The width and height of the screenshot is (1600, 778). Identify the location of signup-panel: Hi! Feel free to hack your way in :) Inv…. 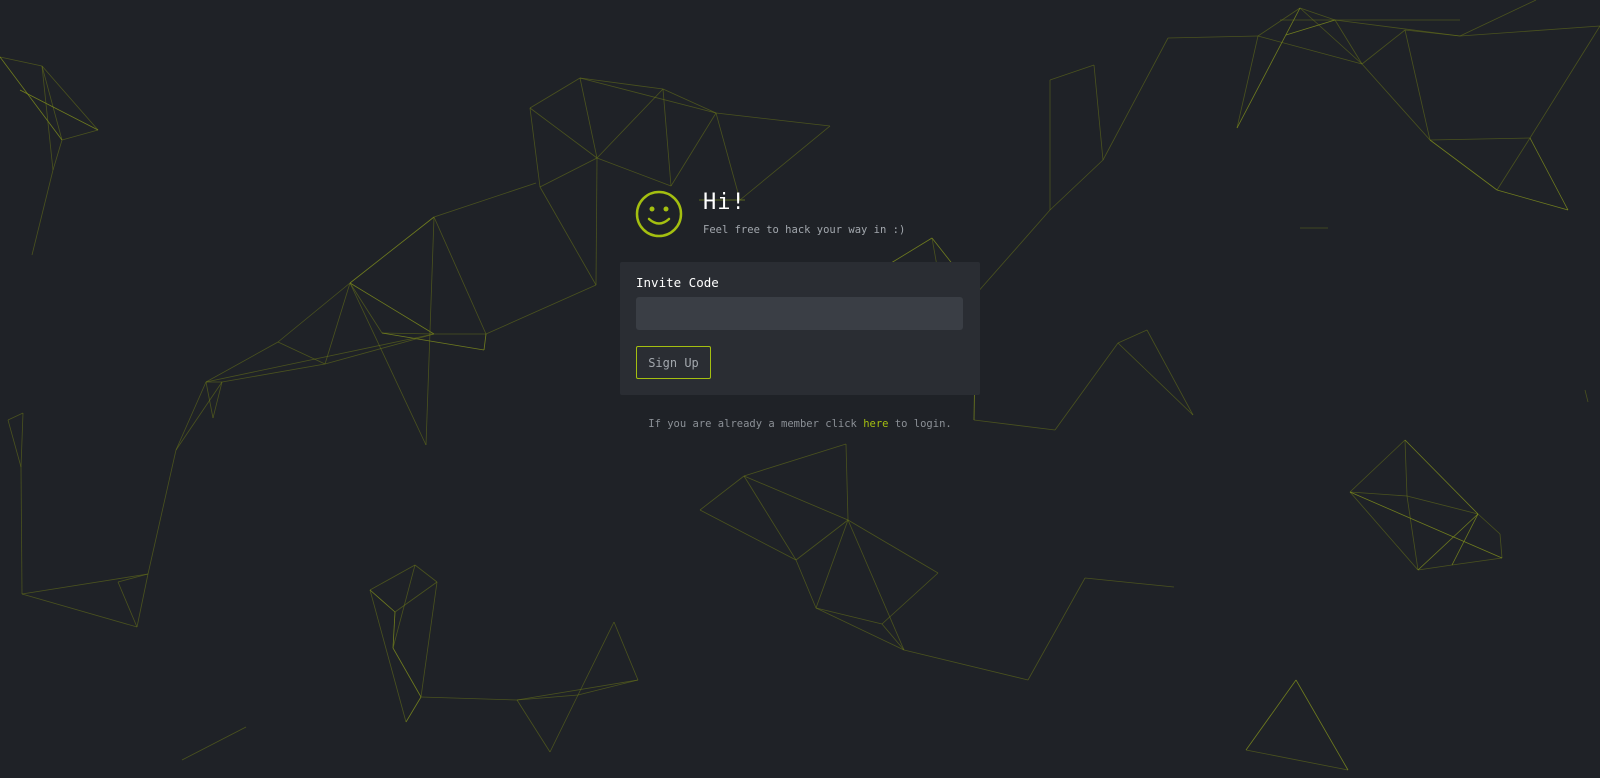
(800, 308).